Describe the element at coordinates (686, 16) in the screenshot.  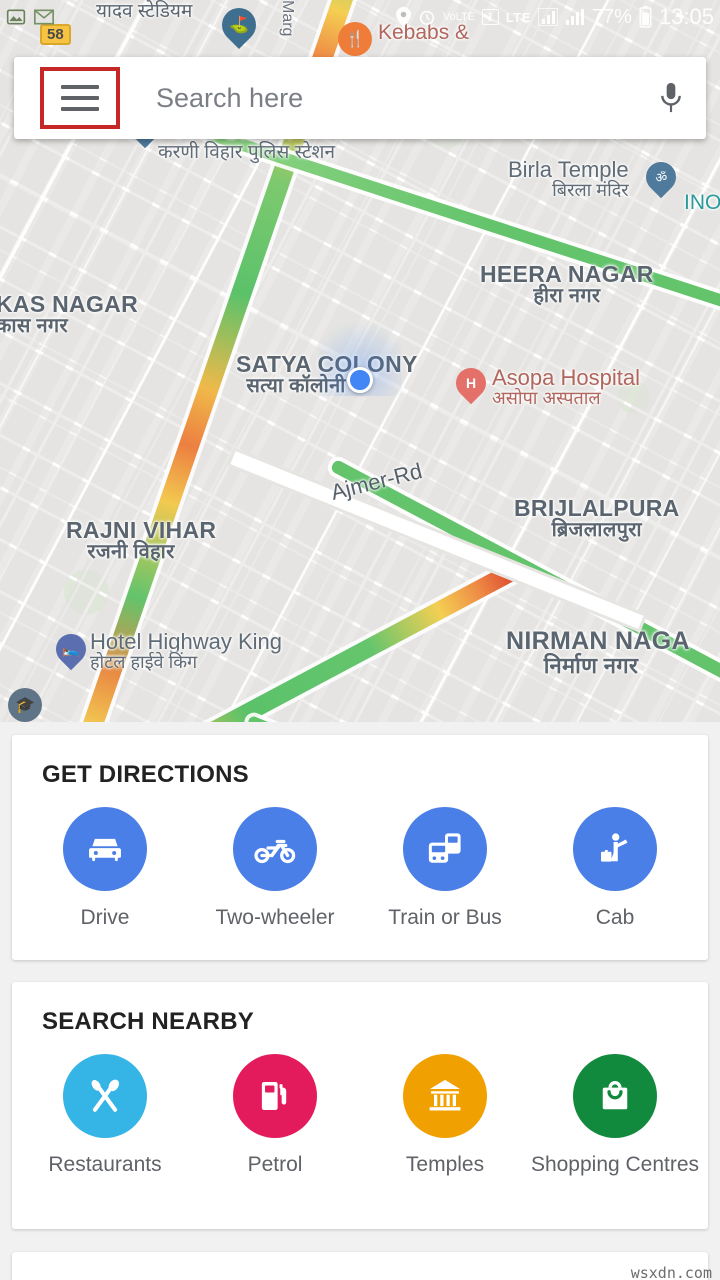
I see `clock-label: 13:05` at that location.